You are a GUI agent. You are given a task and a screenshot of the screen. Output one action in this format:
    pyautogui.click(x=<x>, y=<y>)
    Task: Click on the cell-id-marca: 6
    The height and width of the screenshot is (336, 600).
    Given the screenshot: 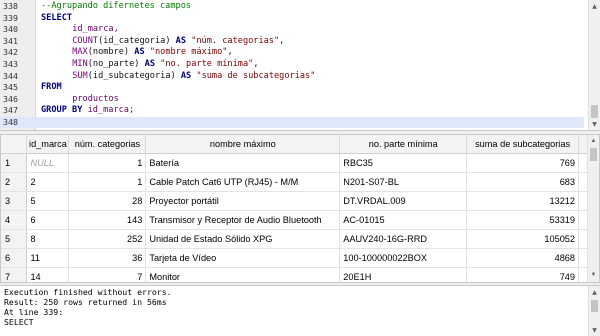 What is the action you would take?
    pyautogui.click(x=48, y=220)
    